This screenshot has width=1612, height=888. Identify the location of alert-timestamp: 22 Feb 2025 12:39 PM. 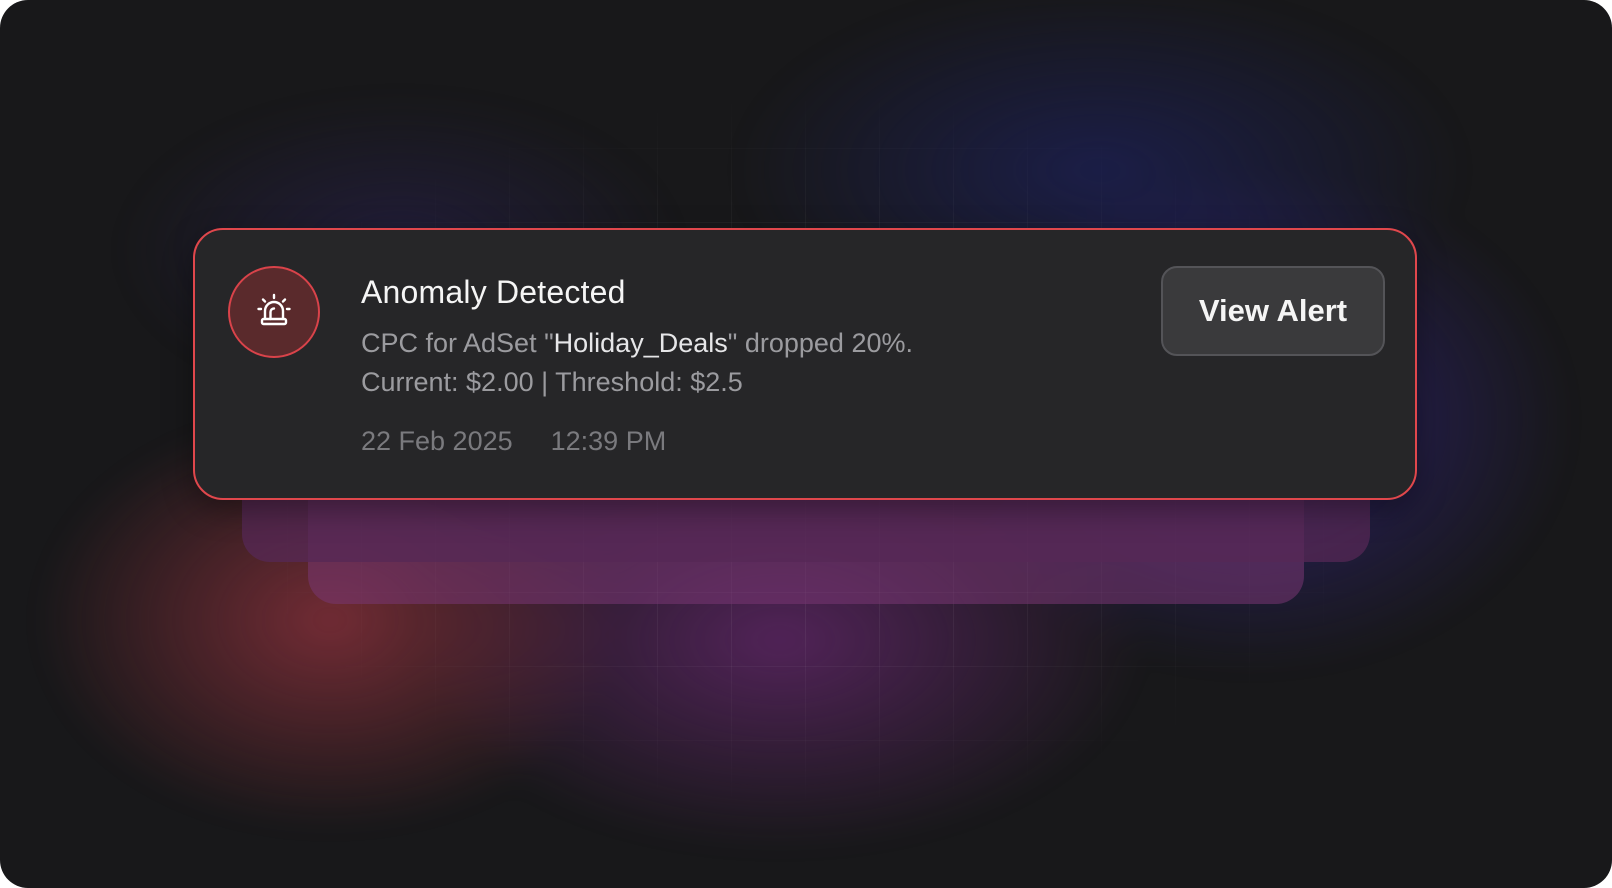
(513, 441).